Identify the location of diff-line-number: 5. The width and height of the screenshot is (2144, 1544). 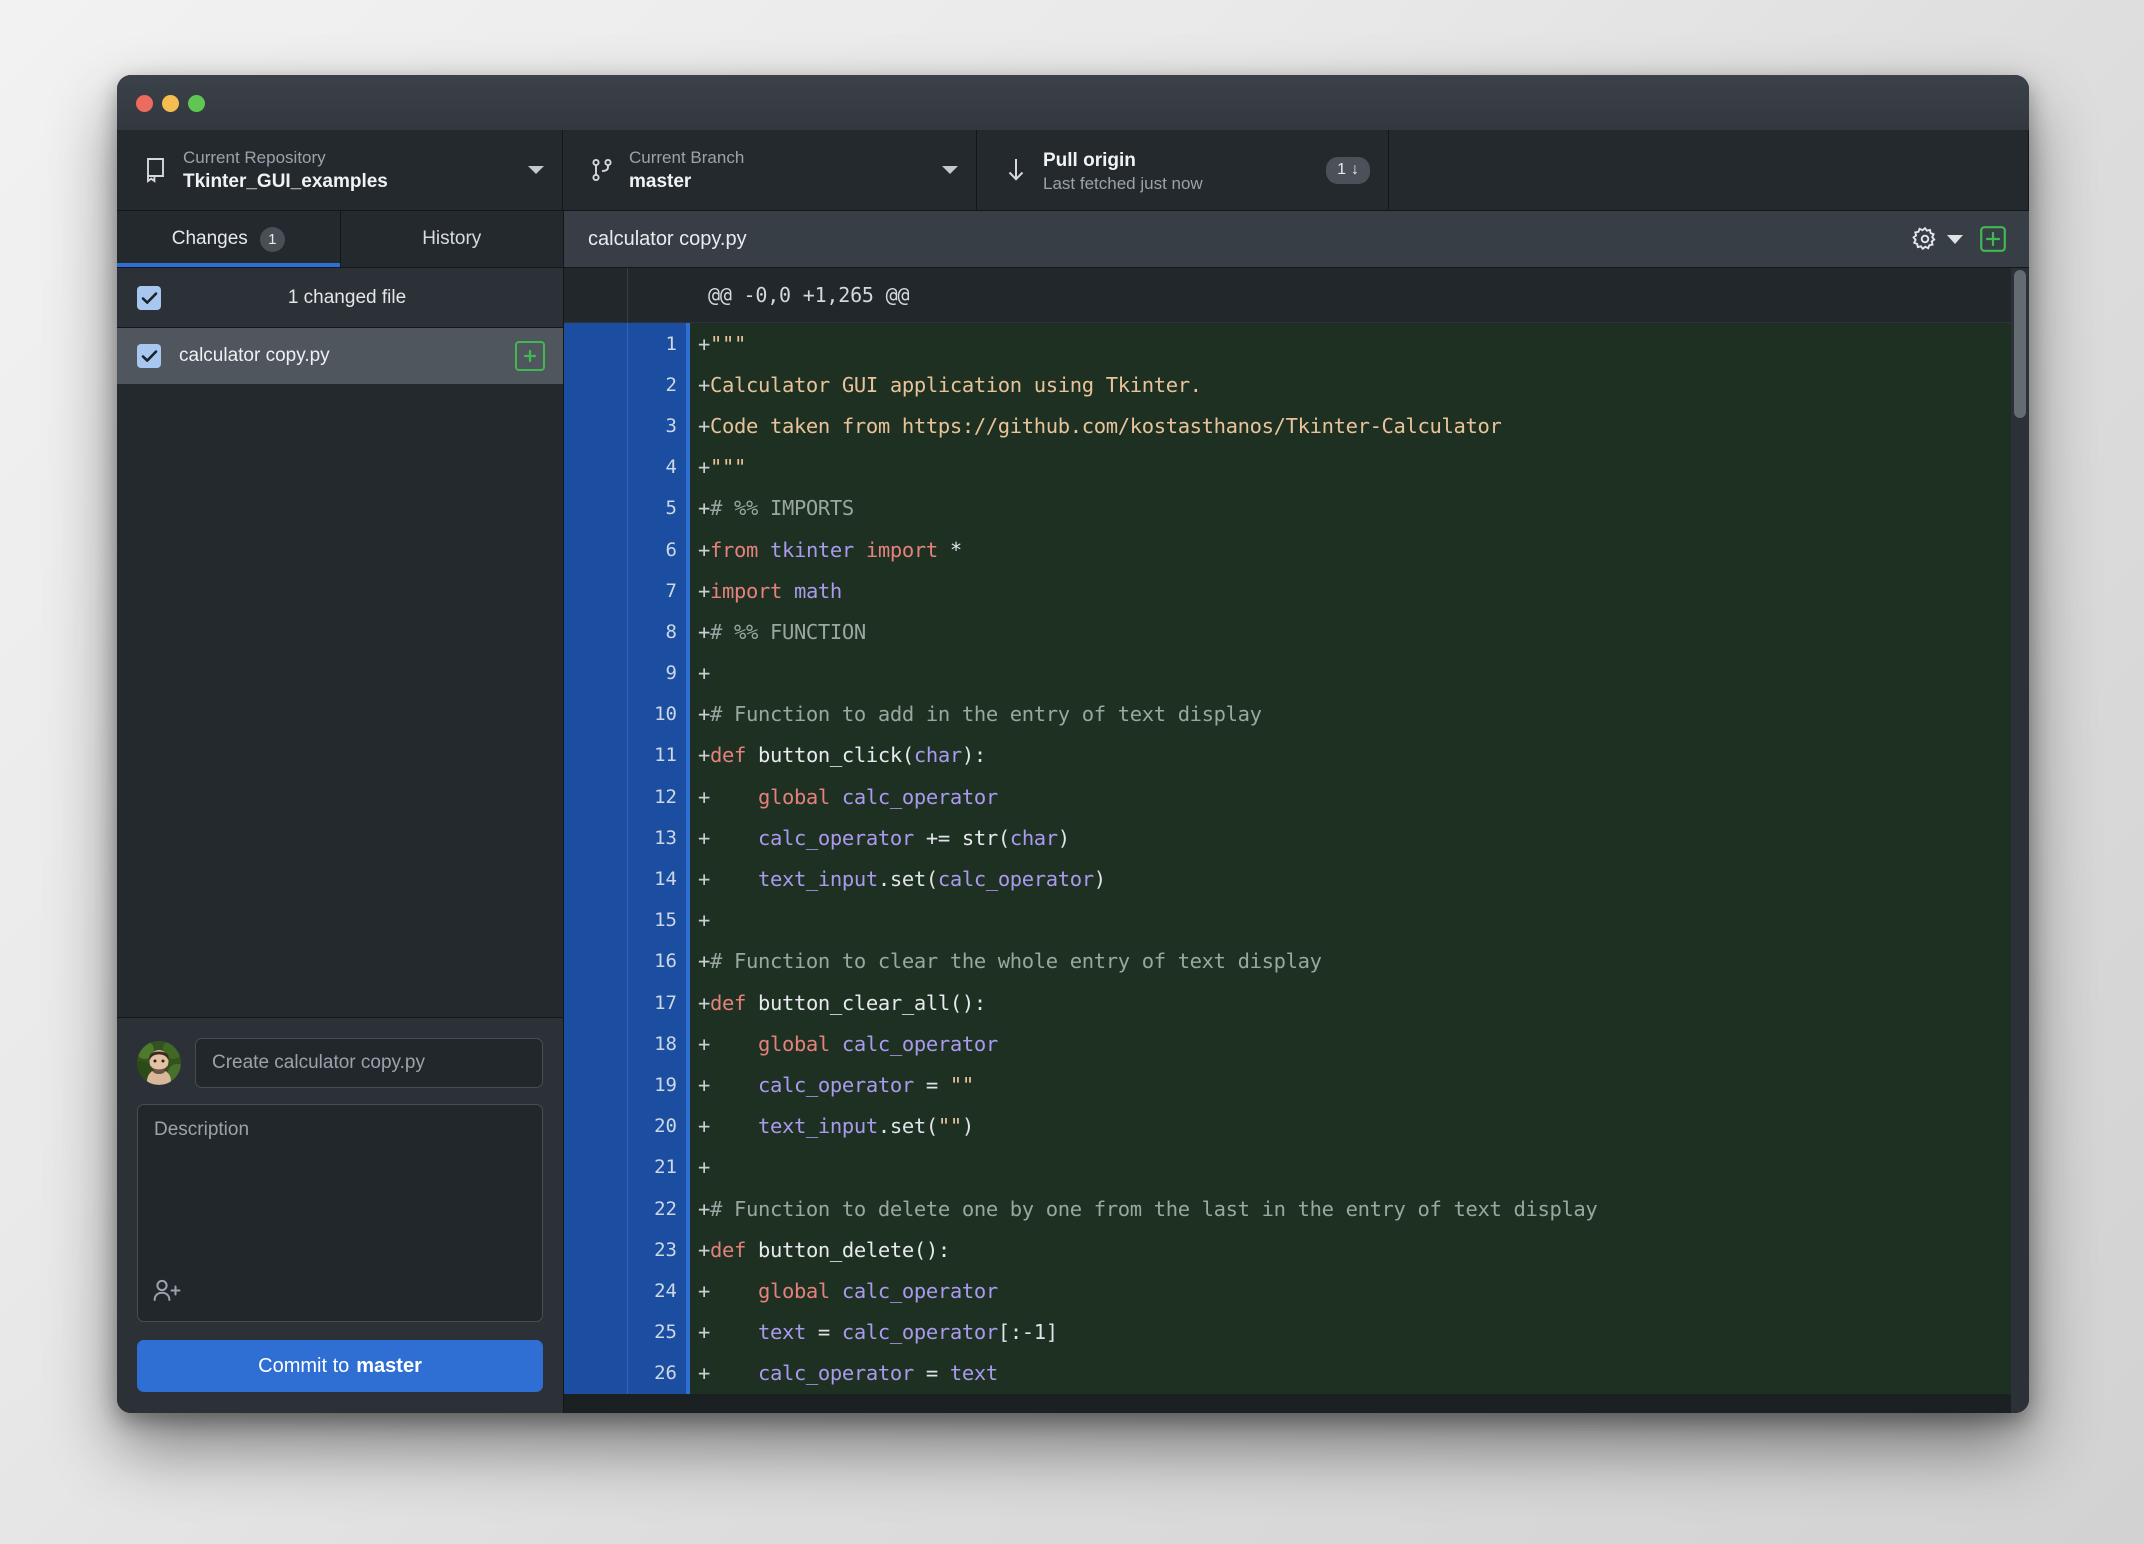
(659, 508).